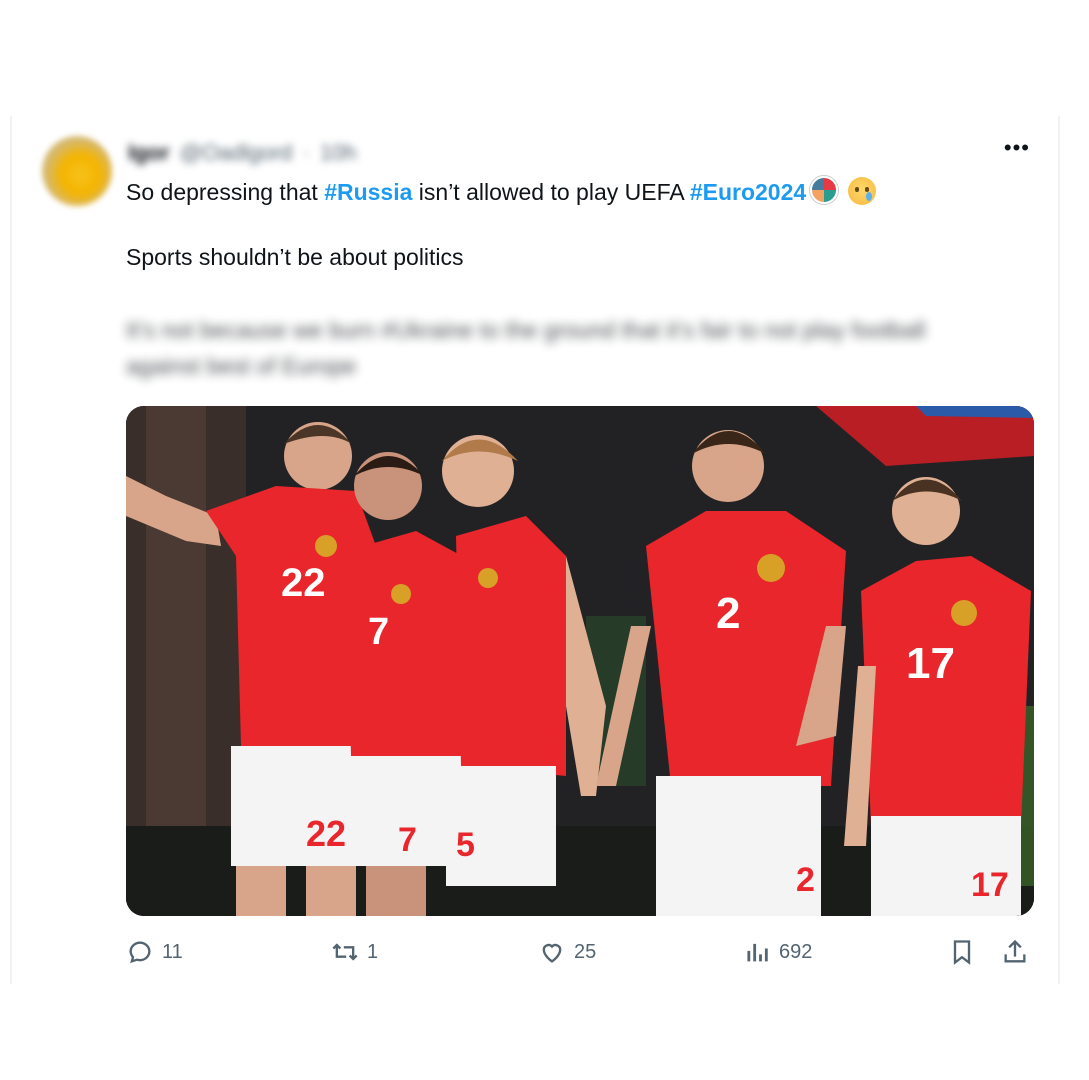 The image size is (1089, 1080). Describe the element at coordinates (236, 153) in the screenshot. I see `author-handle: @Oadlgord` at that location.